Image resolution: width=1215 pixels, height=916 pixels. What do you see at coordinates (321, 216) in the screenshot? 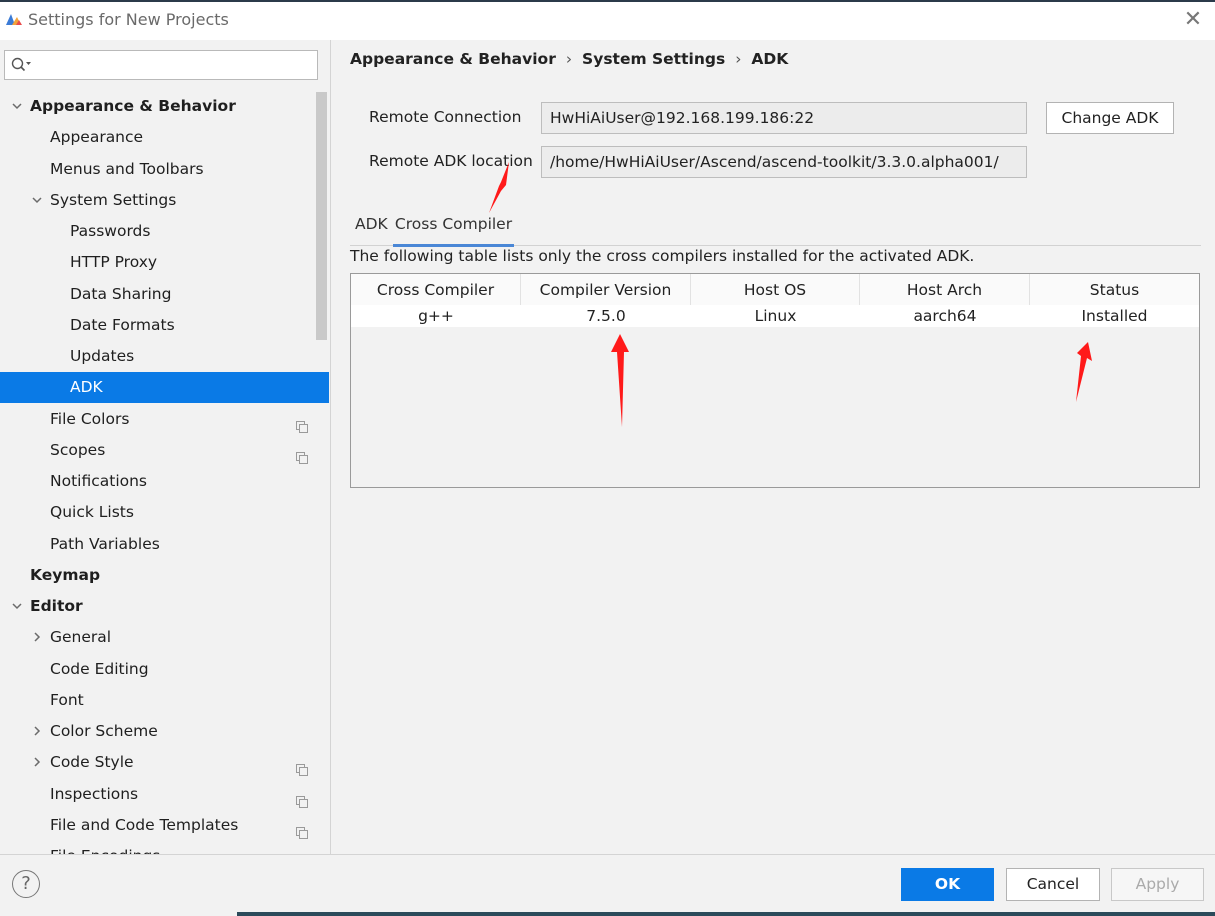
I see `sidebar-scrollbar` at bounding box center [321, 216].